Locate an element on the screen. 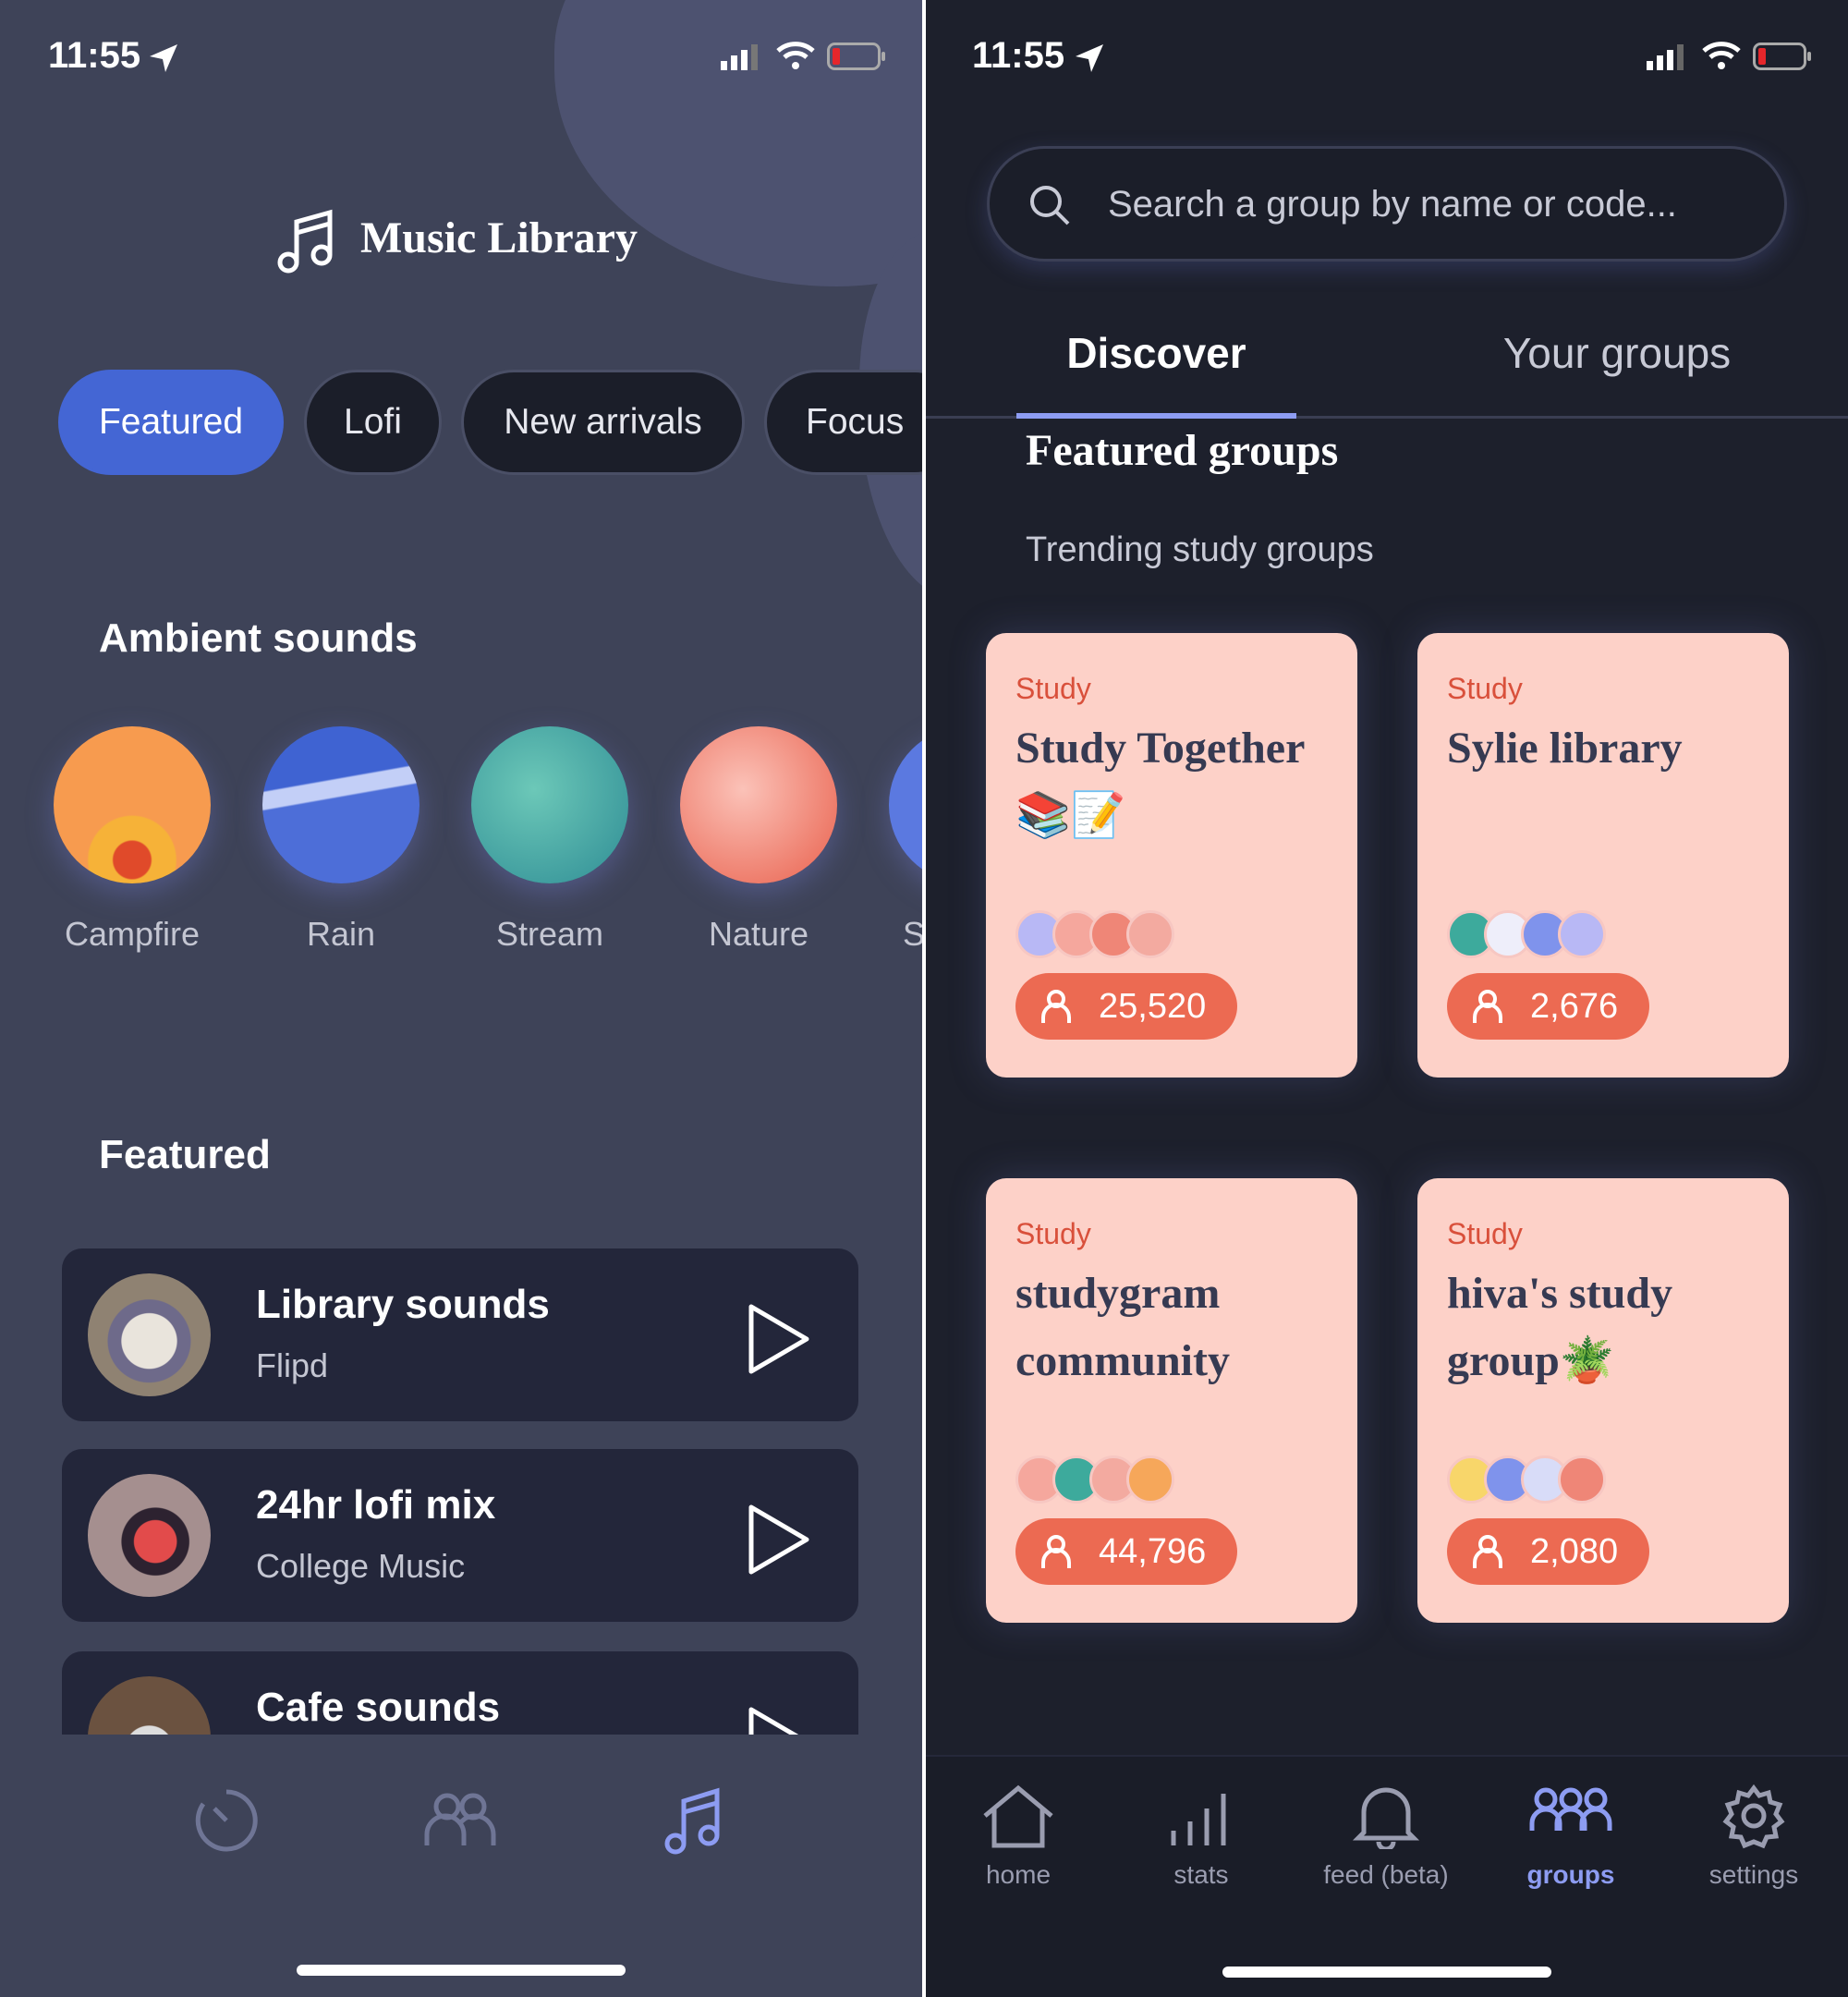 This screenshot has width=1848, height=1997. member-count: 2,080 is located at coordinates (1575, 1551).